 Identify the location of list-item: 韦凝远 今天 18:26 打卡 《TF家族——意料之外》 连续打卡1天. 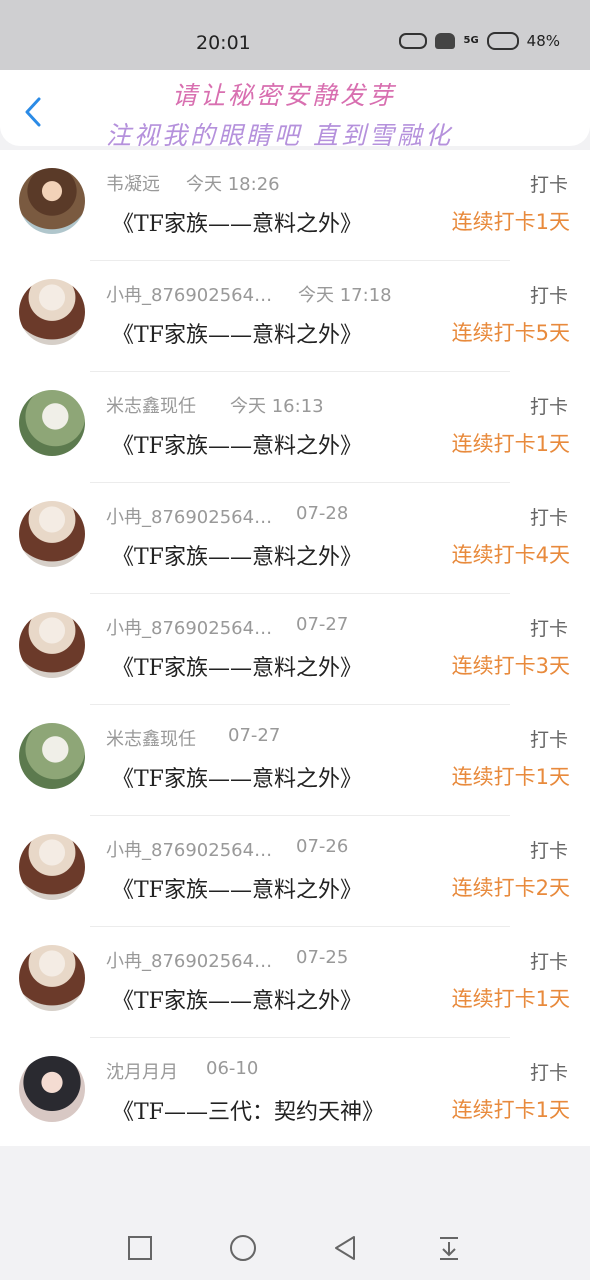
(295, 205).